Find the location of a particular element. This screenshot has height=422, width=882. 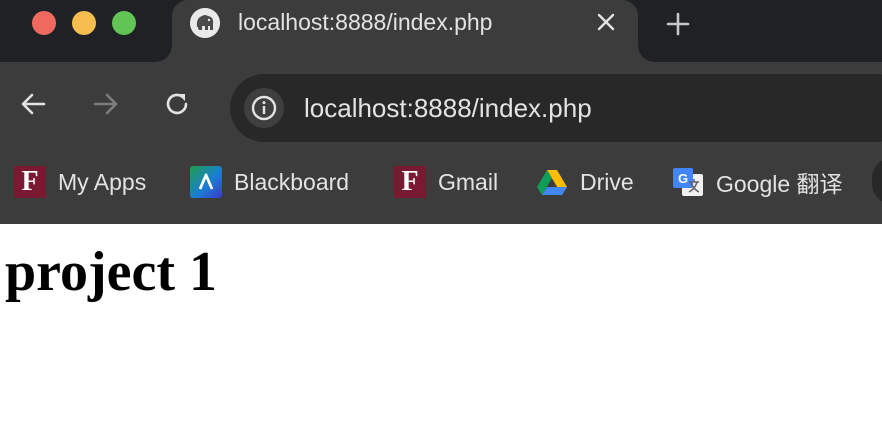

window-close-button is located at coordinates (44, 23).